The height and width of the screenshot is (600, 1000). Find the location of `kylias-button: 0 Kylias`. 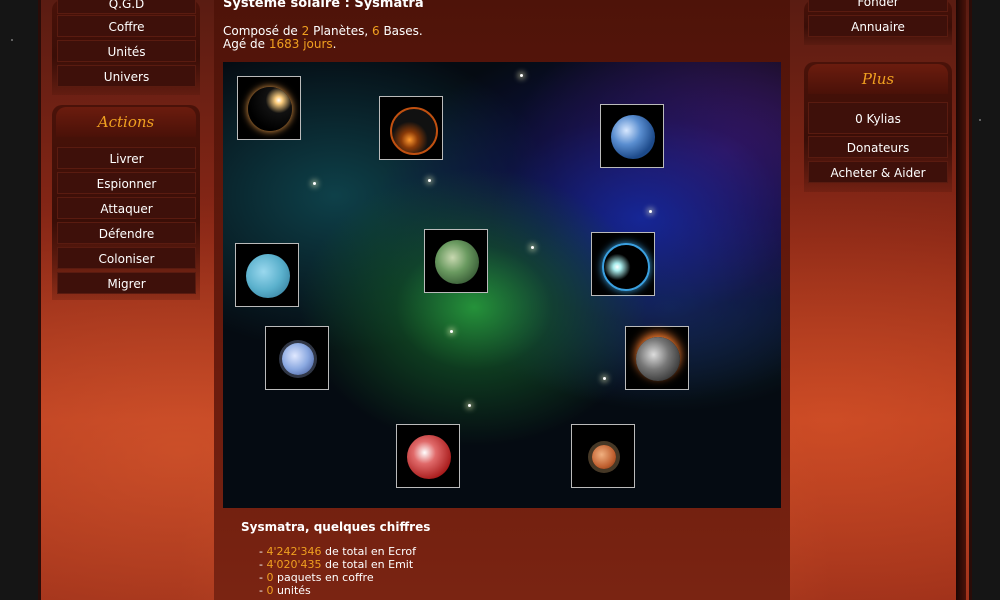

kylias-button: 0 Kylias is located at coordinates (878, 118).